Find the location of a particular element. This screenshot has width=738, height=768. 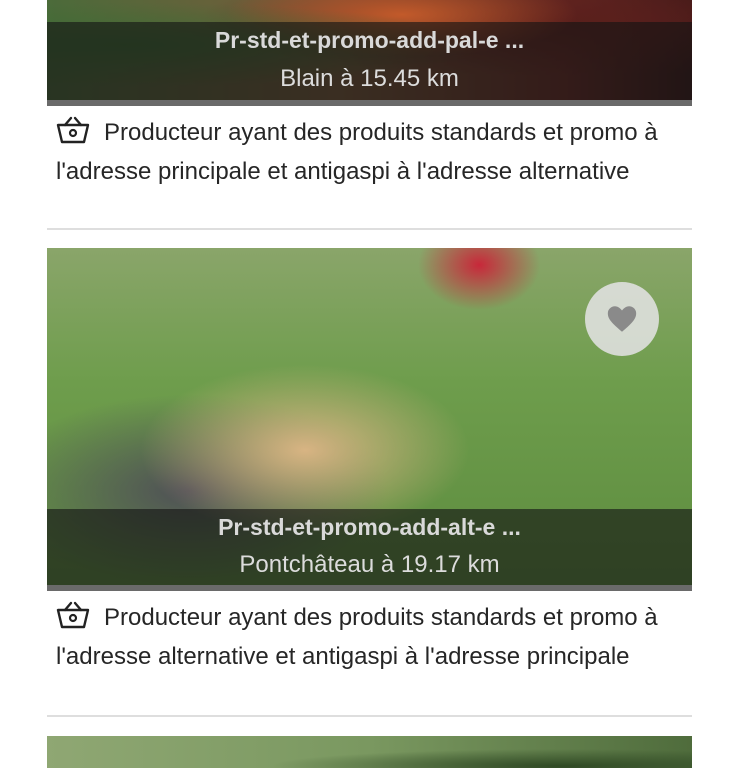

favorite-button is located at coordinates (622, 319).